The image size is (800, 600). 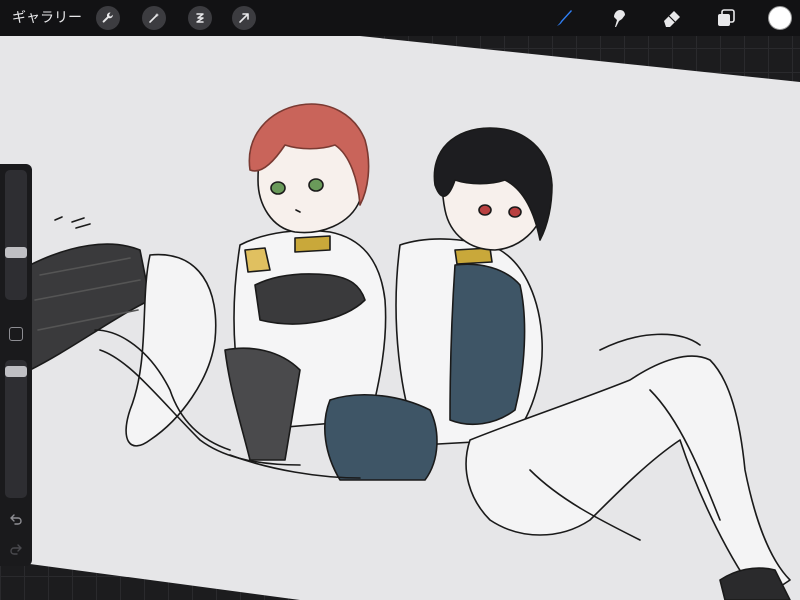 I want to click on selection-button, so click(x=200, y=18).